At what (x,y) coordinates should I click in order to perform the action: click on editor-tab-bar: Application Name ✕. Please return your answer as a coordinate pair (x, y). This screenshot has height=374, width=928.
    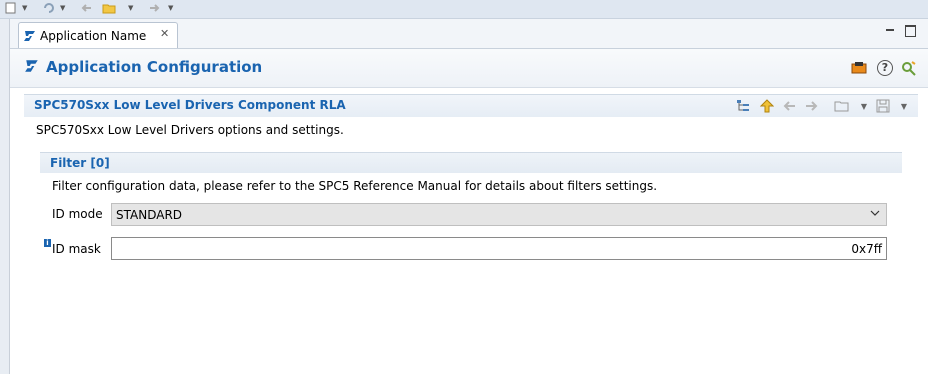
    Looking at the image, I should click on (469, 34).